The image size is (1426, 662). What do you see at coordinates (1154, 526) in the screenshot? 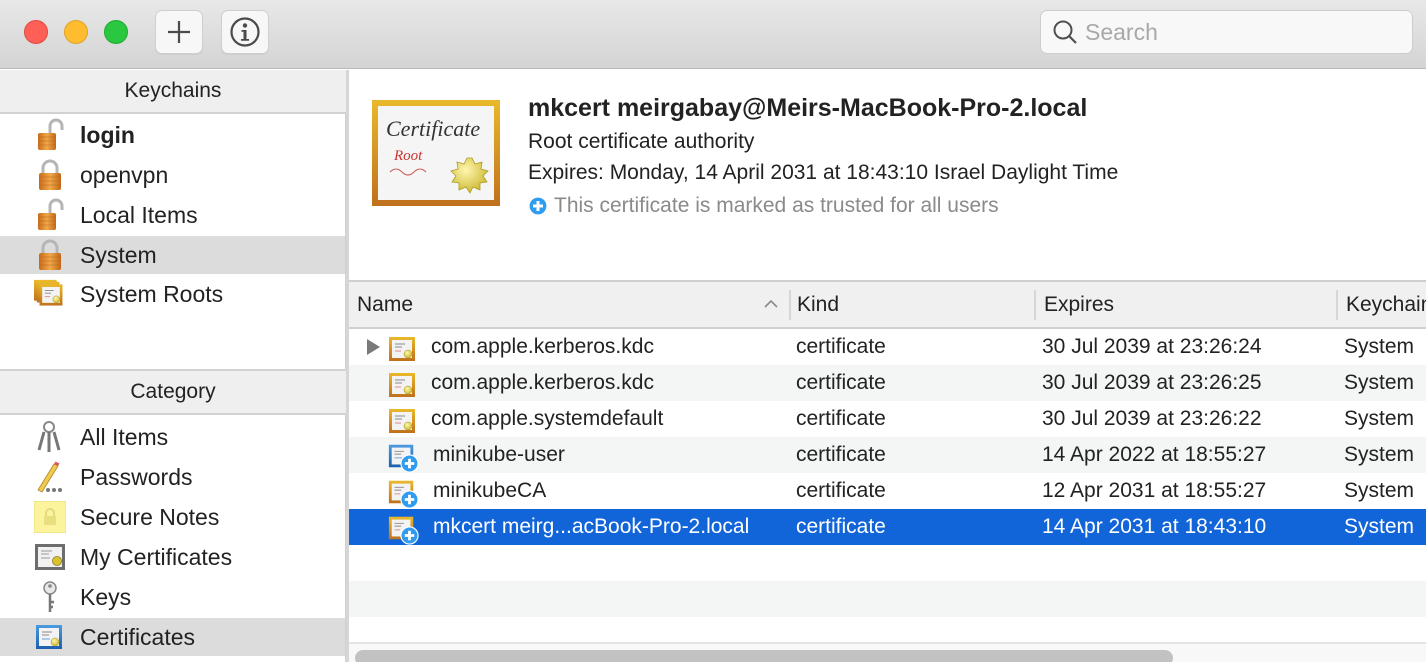
I see `row-expires: 14 Apr 2031 at 18:43:10` at bounding box center [1154, 526].